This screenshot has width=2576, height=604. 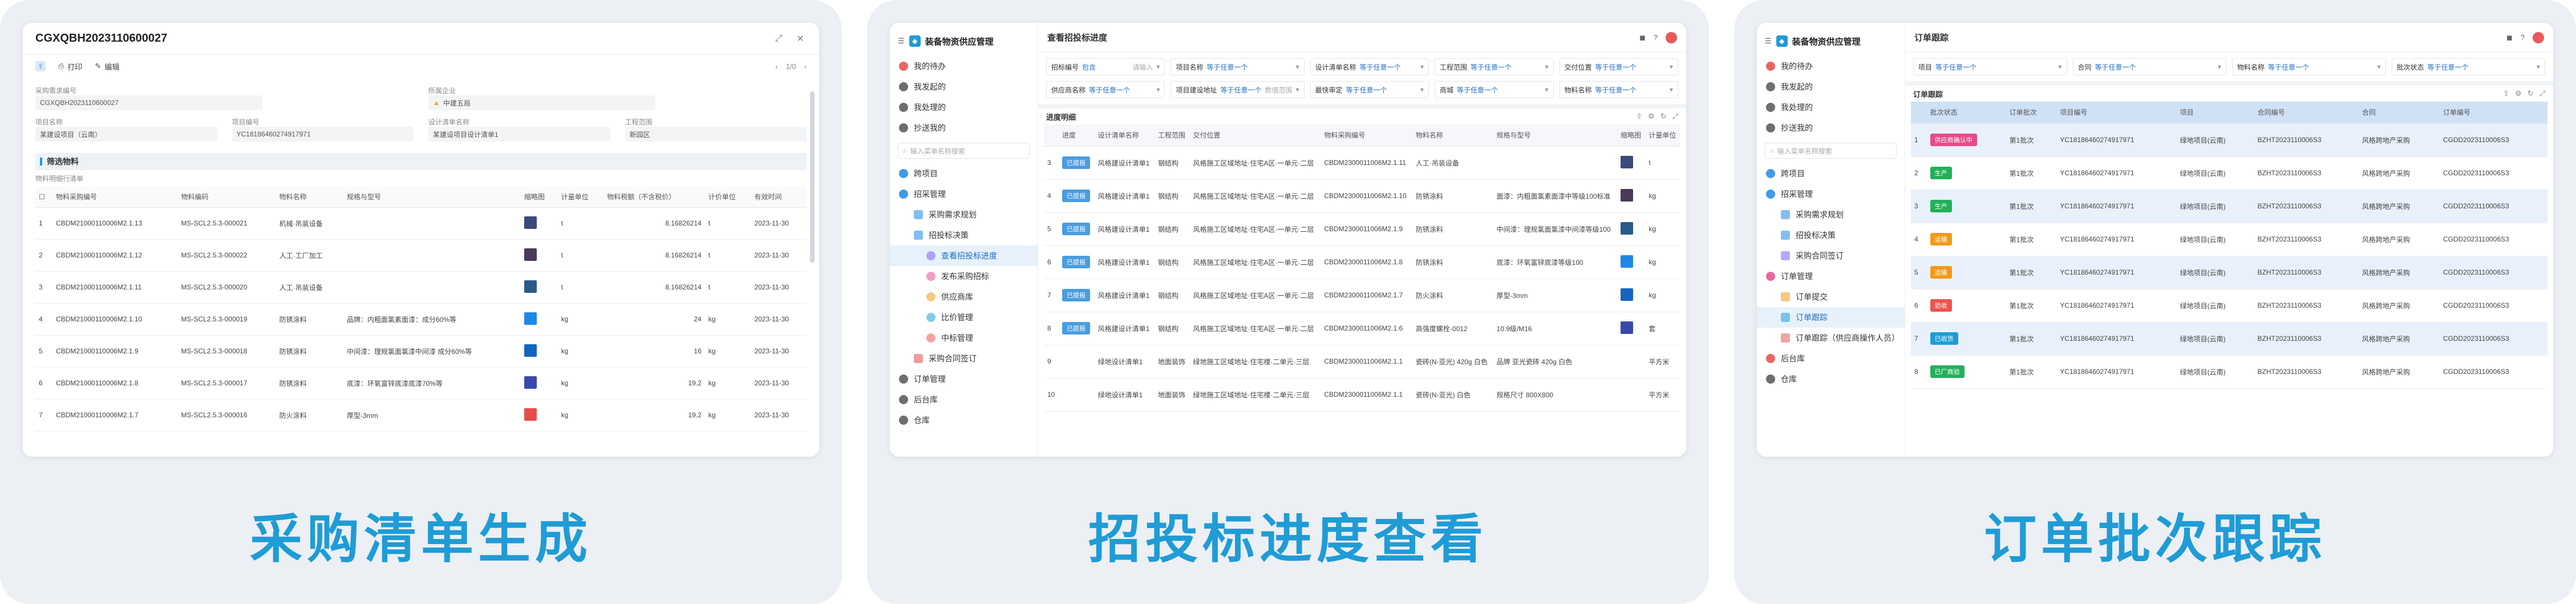 I want to click on bell-icon: ◼, so click(x=1642, y=37).